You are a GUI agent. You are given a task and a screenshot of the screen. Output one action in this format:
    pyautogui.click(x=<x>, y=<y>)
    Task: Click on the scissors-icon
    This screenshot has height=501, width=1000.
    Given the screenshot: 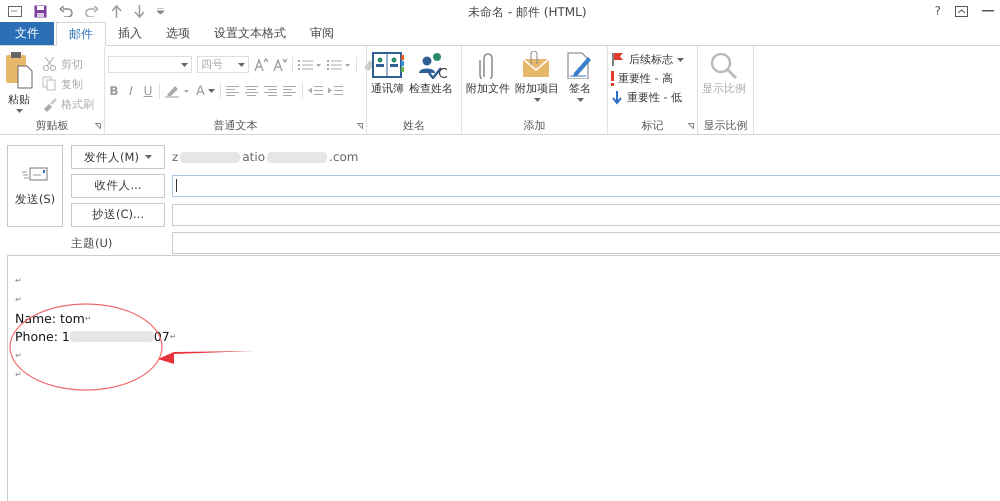 What is the action you would take?
    pyautogui.click(x=49, y=64)
    